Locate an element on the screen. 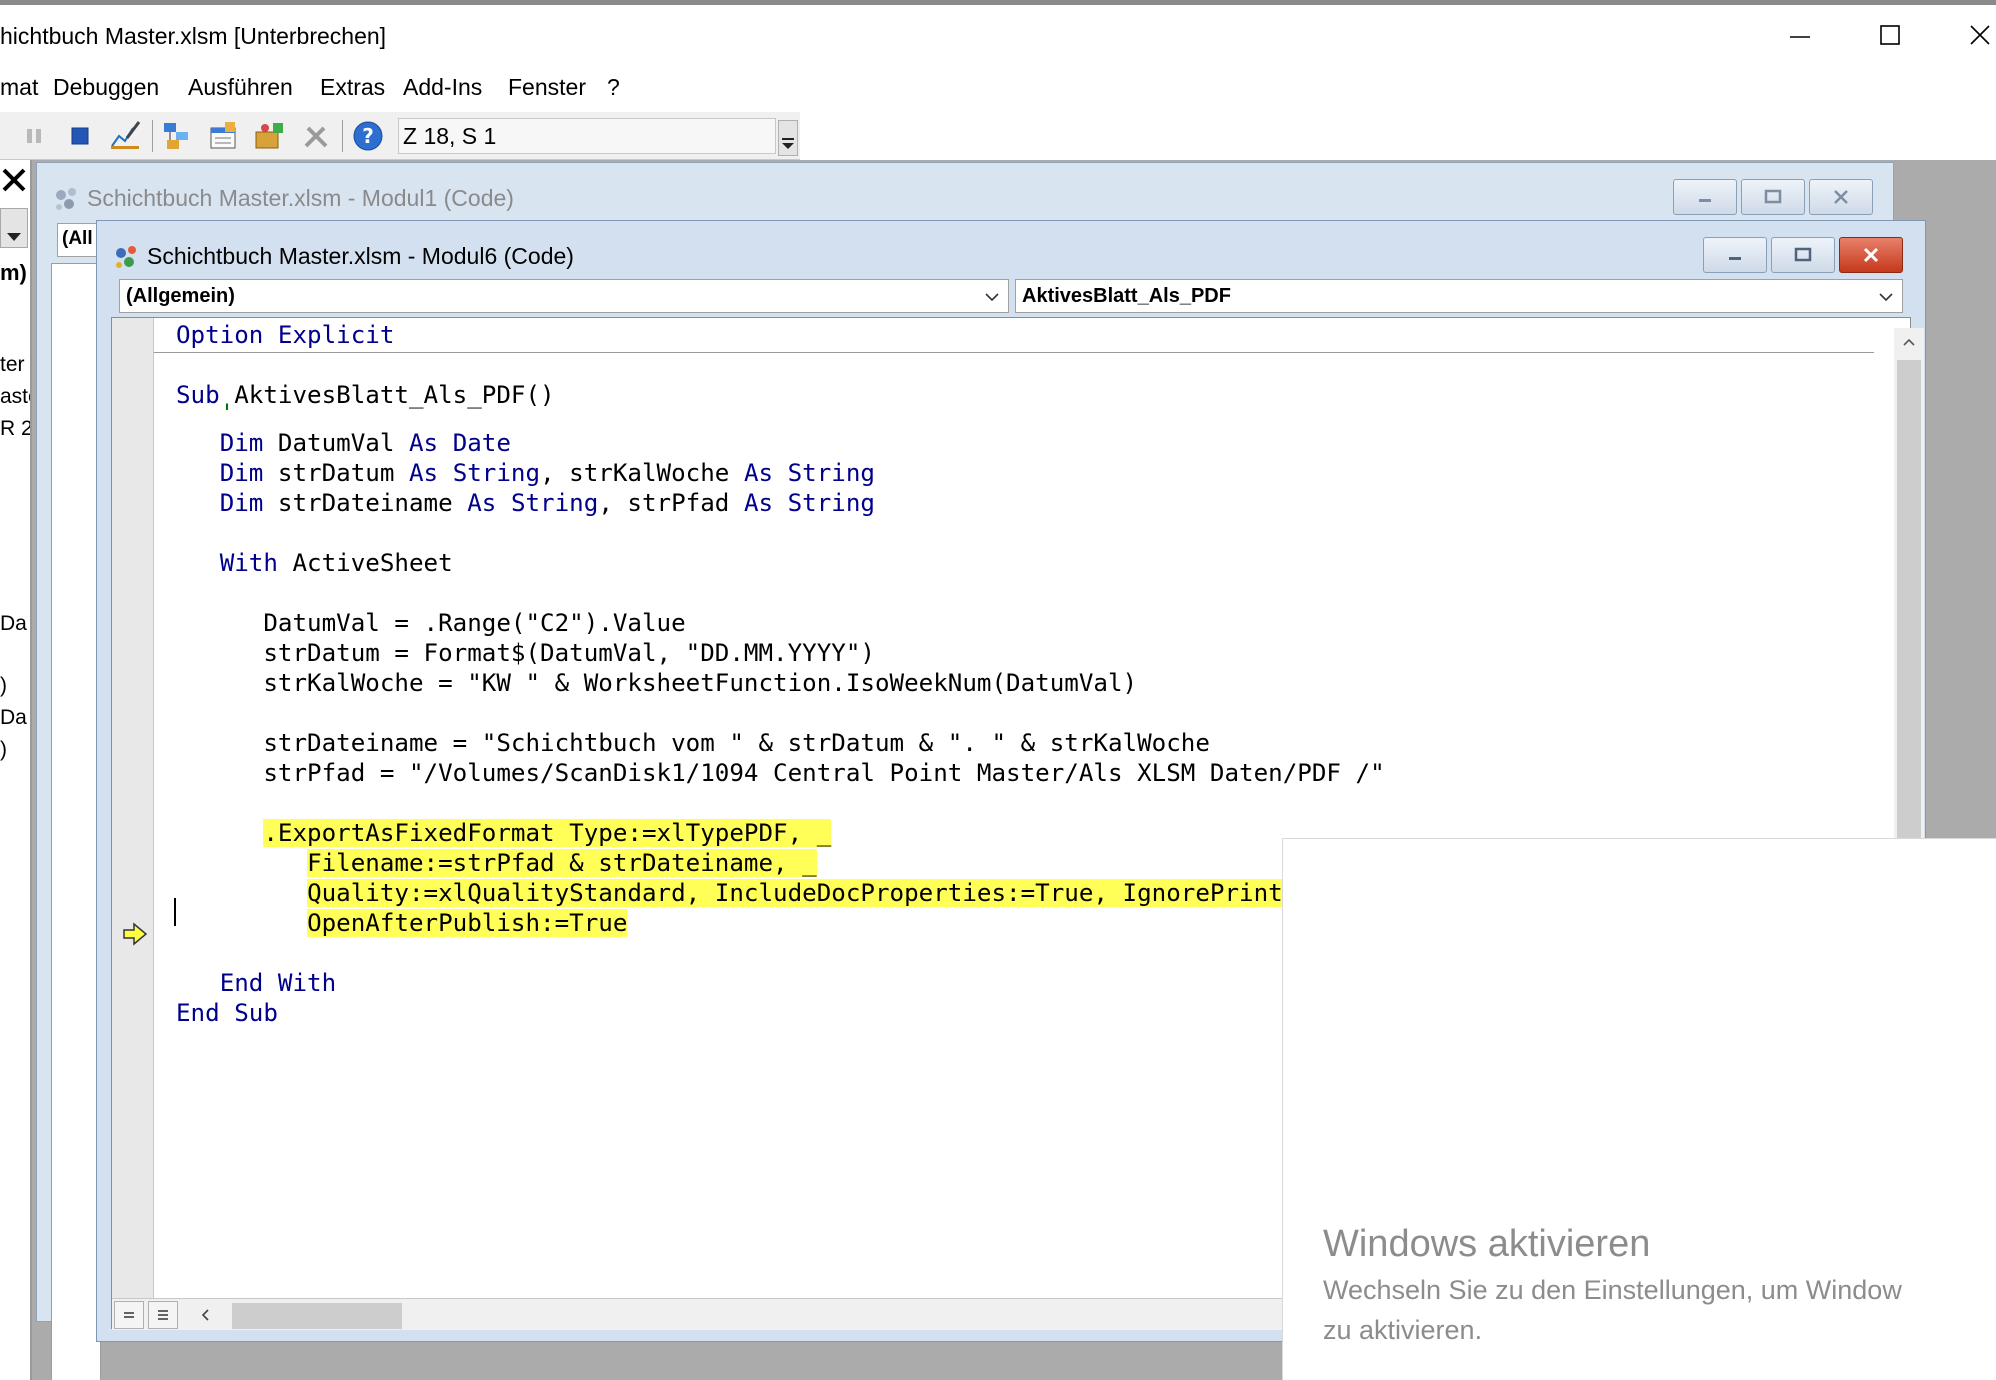  toolbox-button is located at coordinates (316, 136).